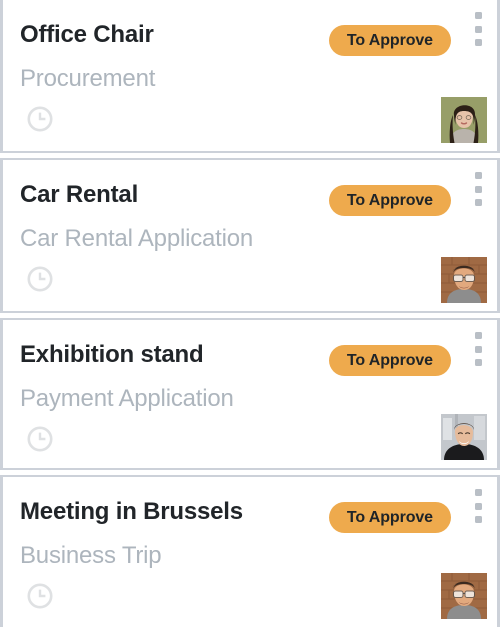 The width and height of the screenshot is (500, 627). What do you see at coordinates (127, 398) in the screenshot?
I see `card-subtitle: Payment Application` at bounding box center [127, 398].